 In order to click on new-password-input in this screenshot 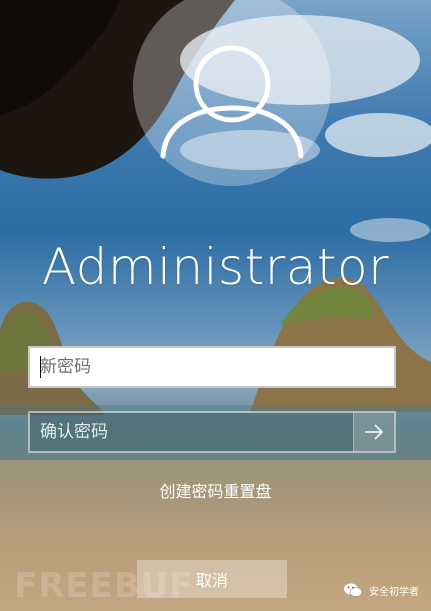, I will do `click(212, 367)`.